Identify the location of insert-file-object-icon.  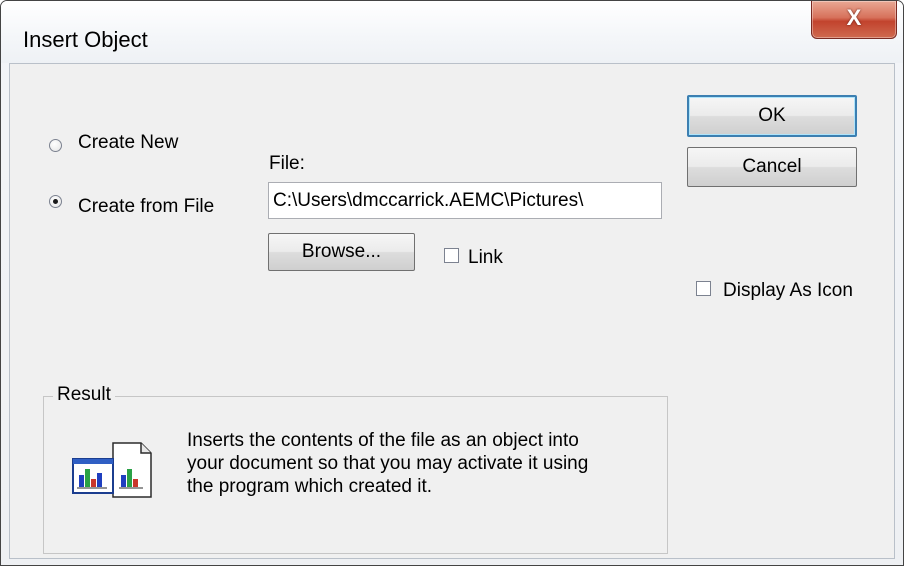
(112, 470).